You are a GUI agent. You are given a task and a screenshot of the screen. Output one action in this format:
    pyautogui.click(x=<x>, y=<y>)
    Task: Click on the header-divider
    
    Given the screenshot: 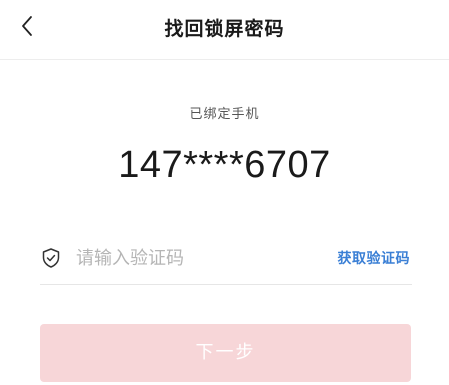 What is the action you would take?
    pyautogui.click(x=224, y=59)
    